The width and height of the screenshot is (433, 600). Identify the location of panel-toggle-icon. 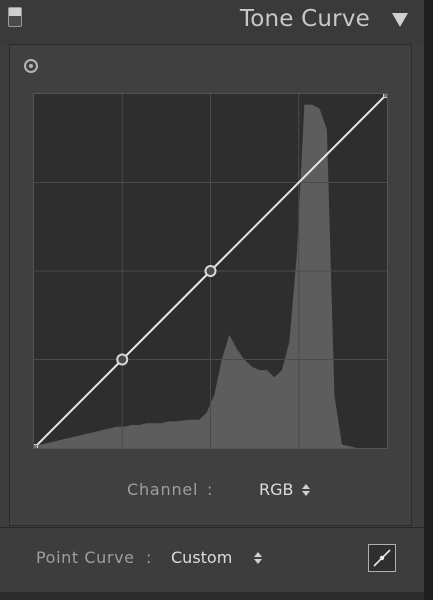
(15, 17).